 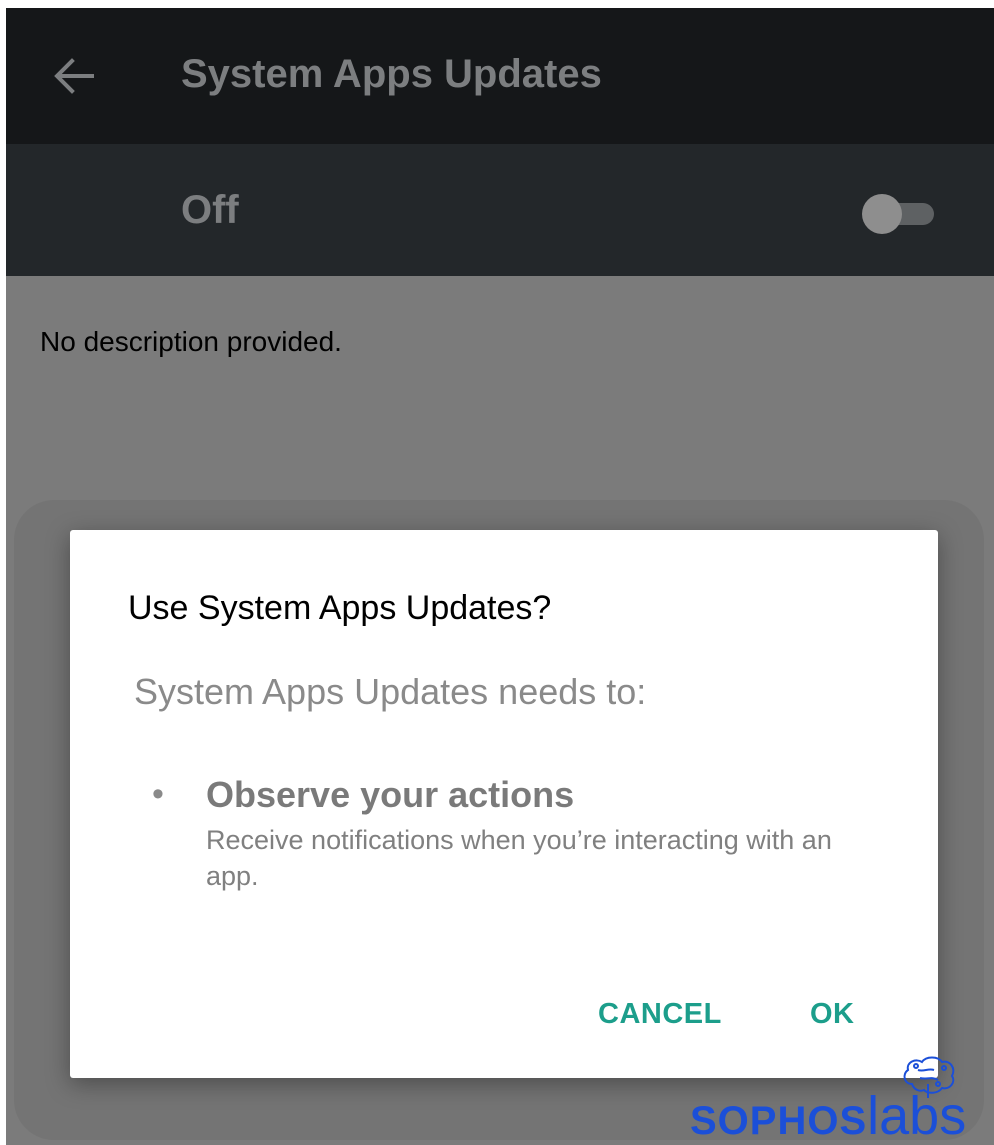 I want to click on toggle-thumb, so click(x=882, y=214).